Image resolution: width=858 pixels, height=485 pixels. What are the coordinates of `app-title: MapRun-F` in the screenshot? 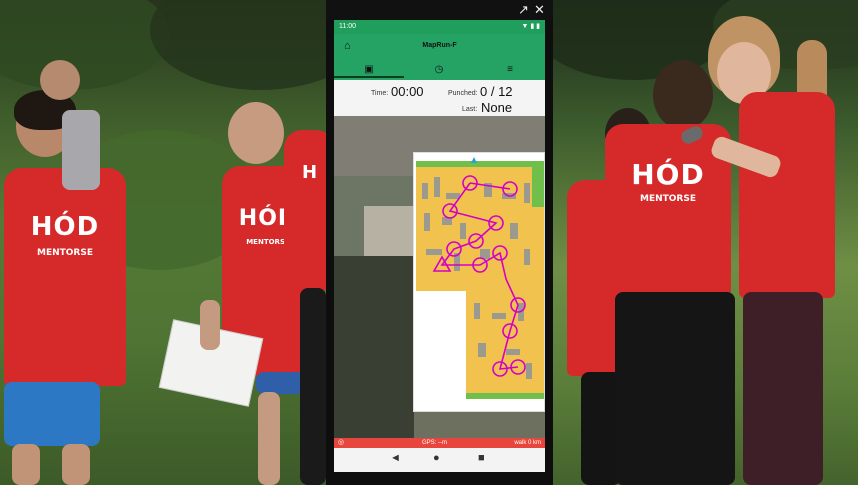 It's located at (439, 45).